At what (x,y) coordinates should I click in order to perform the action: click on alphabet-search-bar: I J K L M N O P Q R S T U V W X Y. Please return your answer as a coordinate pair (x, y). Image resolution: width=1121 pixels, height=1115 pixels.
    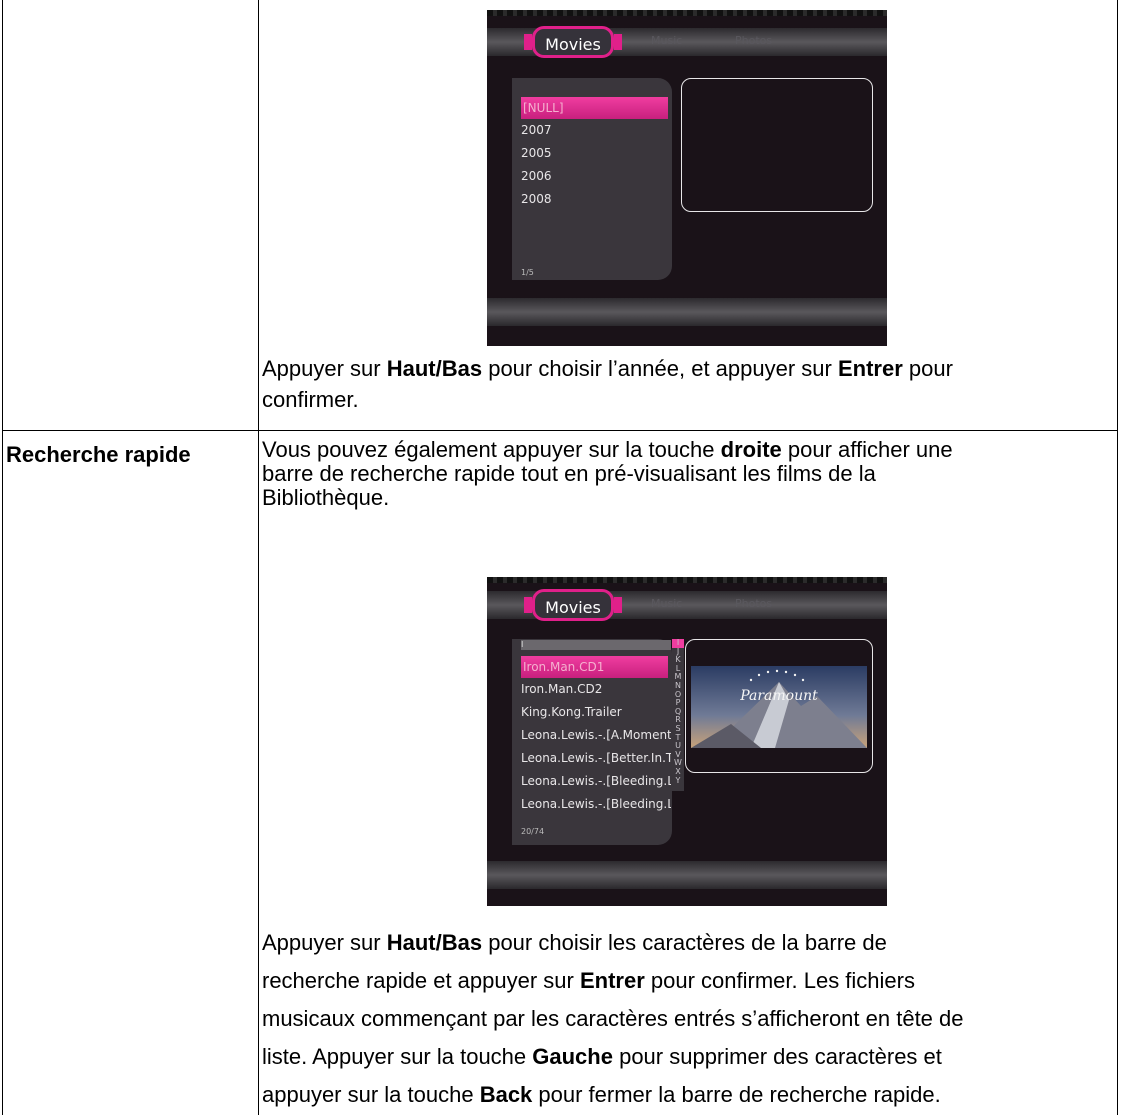
    Looking at the image, I should click on (678, 714).